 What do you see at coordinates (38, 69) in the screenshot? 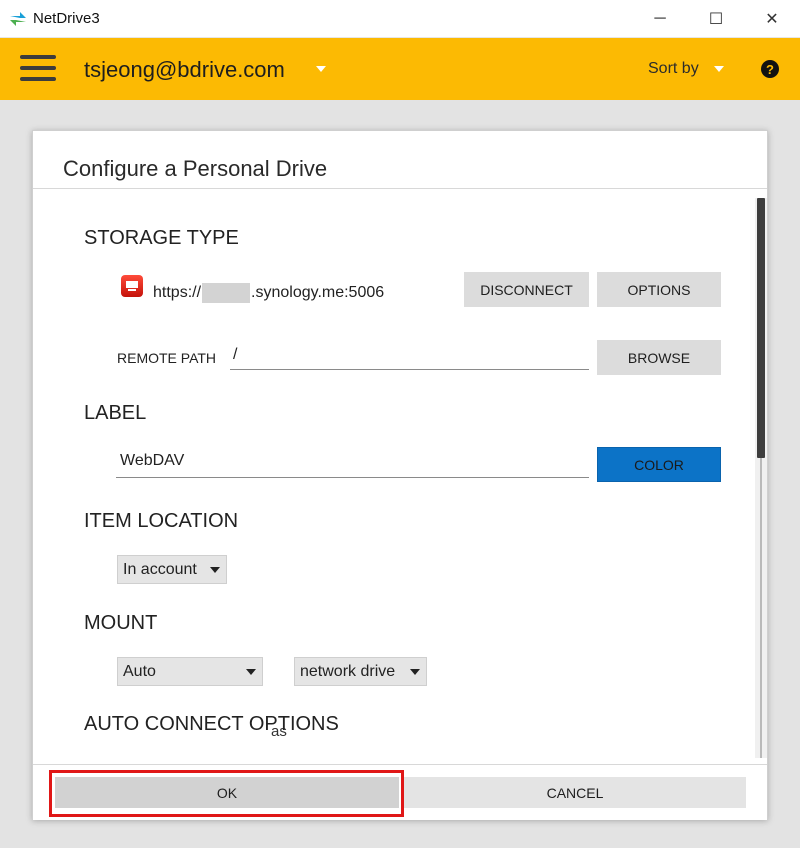
I see `hamburger-menu-icon` at bounding box center [38, 69].